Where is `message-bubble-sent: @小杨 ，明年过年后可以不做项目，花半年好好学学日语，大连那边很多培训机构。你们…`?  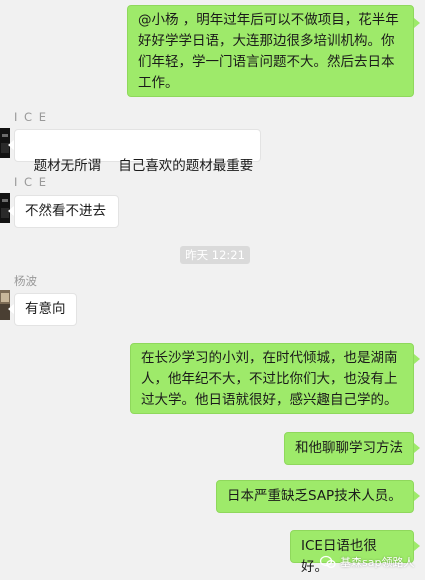 message-bubble-sent: @小杨 ，明年过年后可以不做项目，花半年好好学学日语，大连那边很多培训机构。你们… is located at coordinates (270, 51).